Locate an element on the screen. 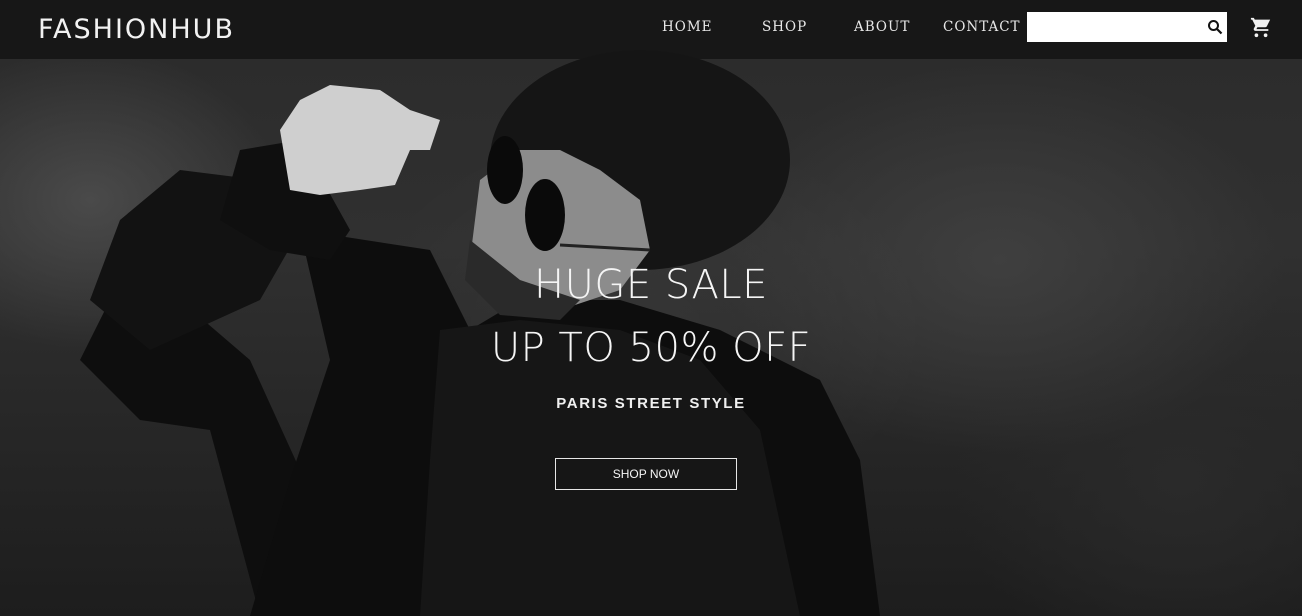  hero-subtitle: PARIS STREET STYLE is located at coordinates (651, 403).